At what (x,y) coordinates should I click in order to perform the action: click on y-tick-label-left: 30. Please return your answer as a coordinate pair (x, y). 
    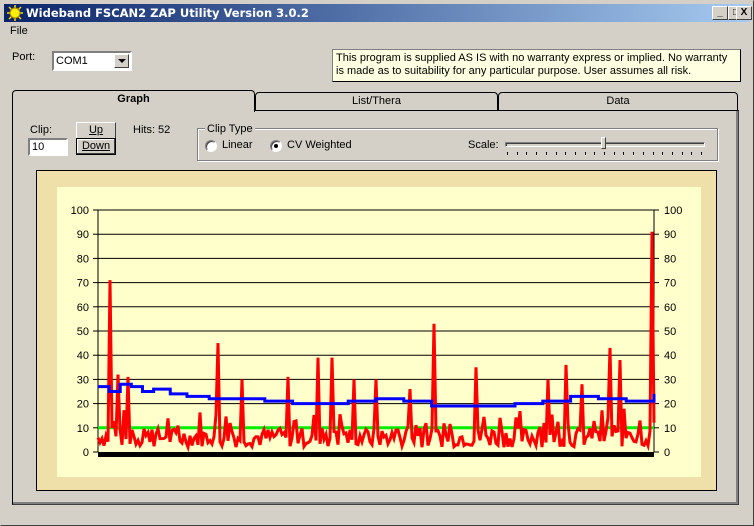
    Looking at the image, I should click on (83, 380).